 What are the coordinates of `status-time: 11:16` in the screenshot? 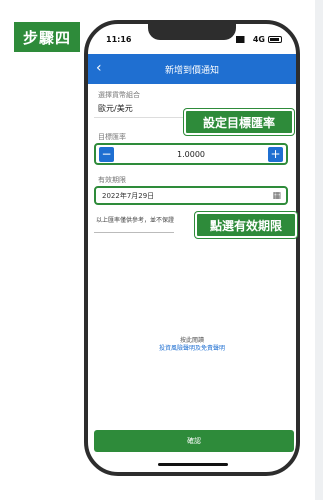 It's located at (119, 39).